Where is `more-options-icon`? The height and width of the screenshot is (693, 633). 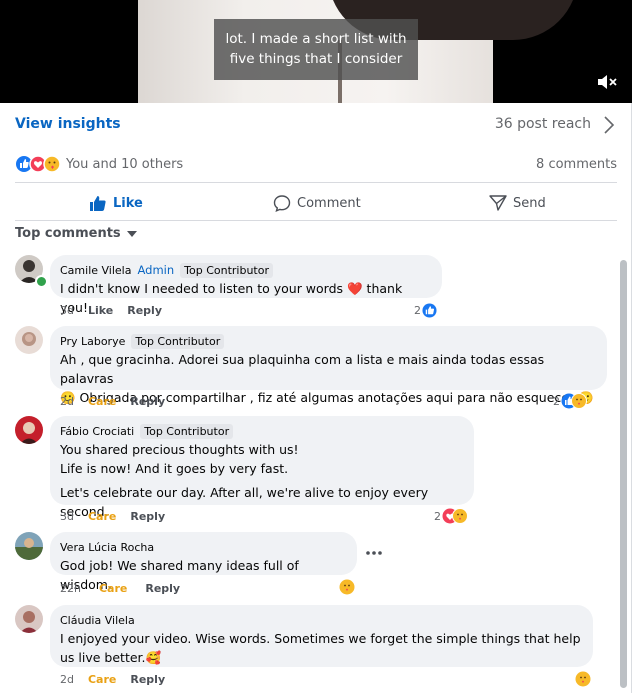
more-options-icon is located at coordinates (374, 553).